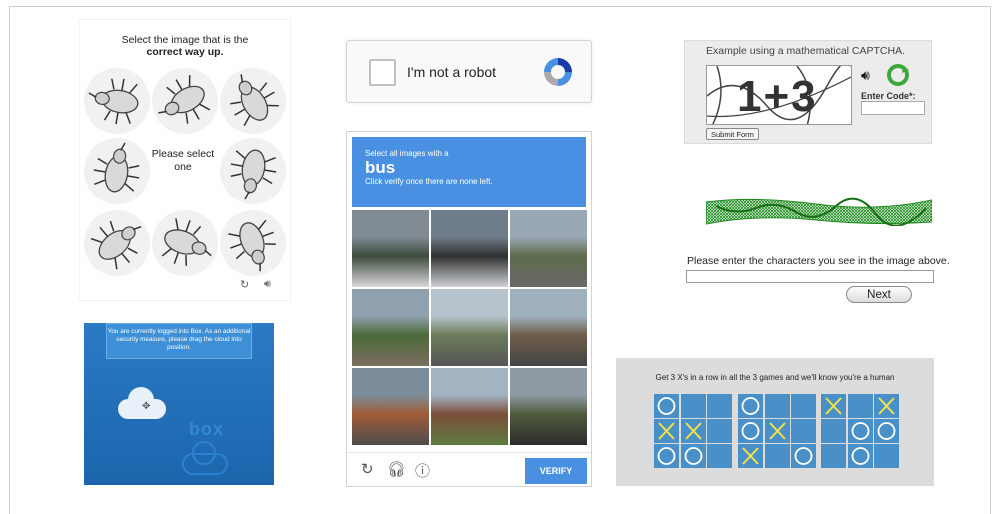 The height and width of the screenshot is (514, 1000). I want to click on next-button: Next, so click(879, 294).